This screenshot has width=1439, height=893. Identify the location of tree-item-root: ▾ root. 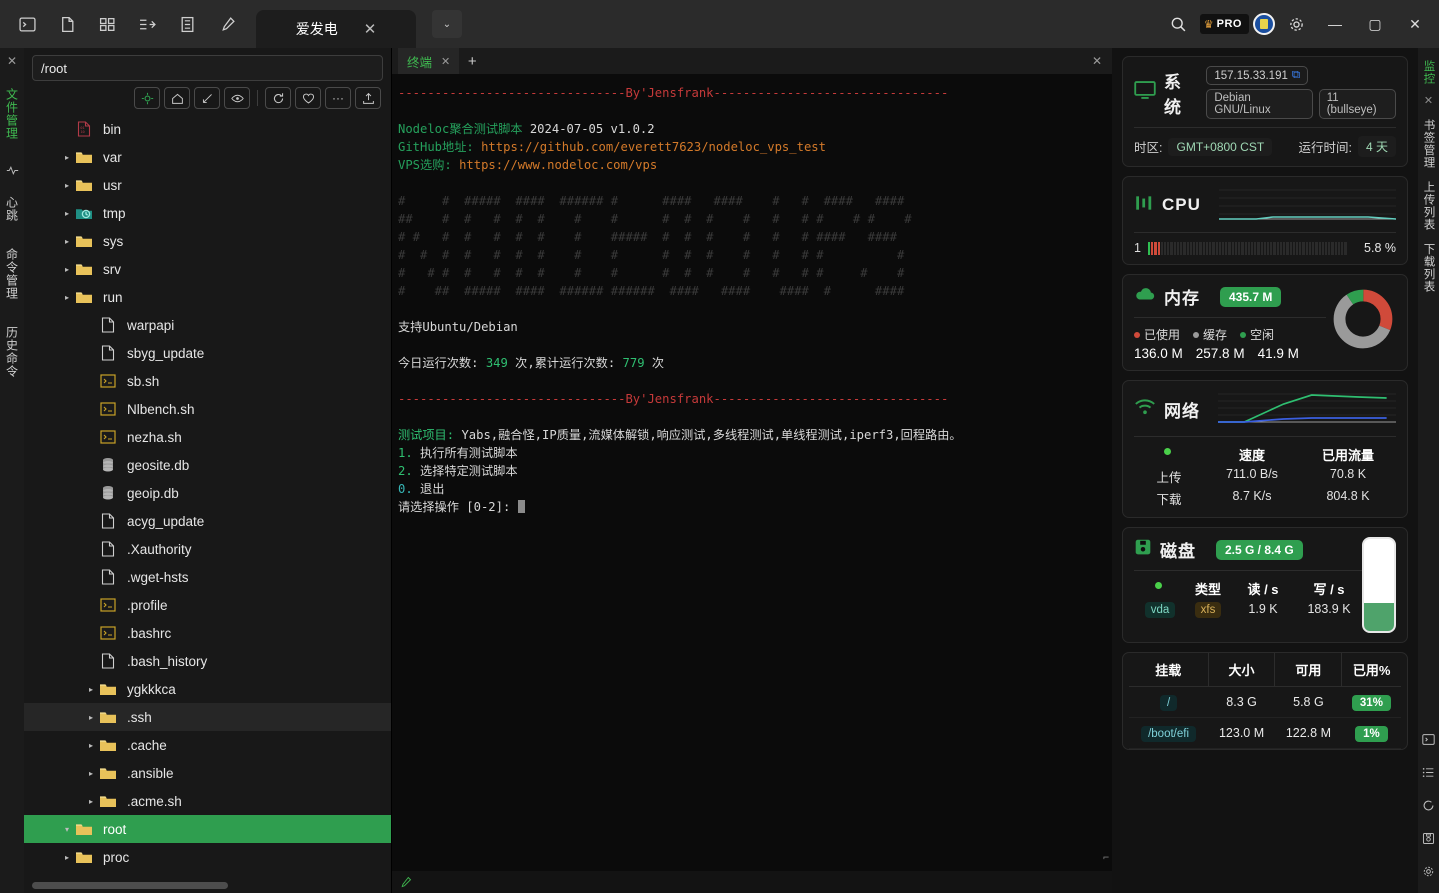
(207, 829).